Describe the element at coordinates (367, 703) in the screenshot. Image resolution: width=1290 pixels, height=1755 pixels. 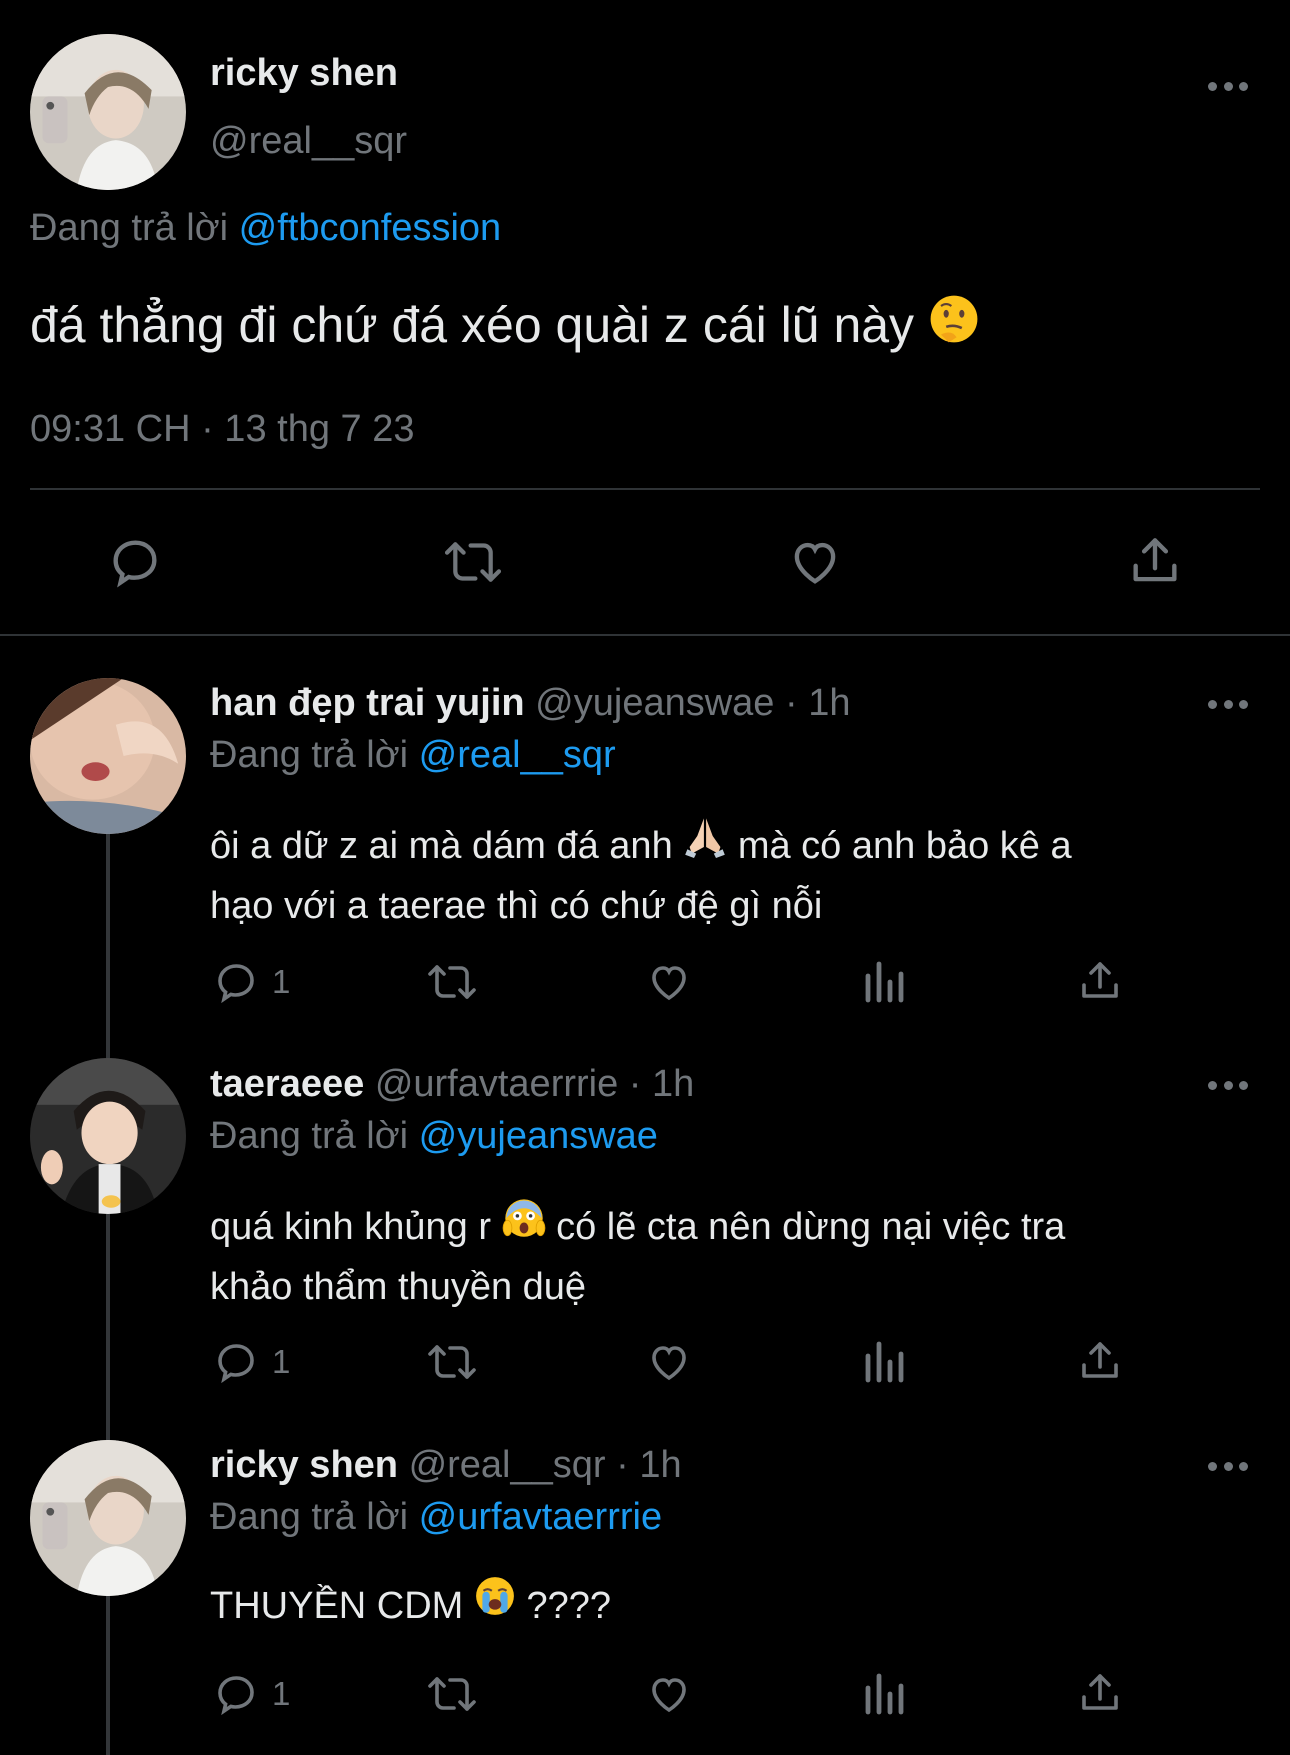
I see `display-name: han đẹp trai yujin` at that location.